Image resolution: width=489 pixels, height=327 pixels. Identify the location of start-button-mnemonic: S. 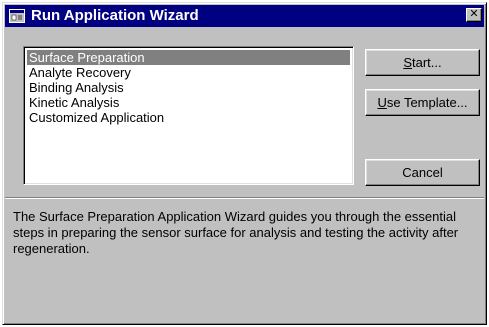
(408, 62).